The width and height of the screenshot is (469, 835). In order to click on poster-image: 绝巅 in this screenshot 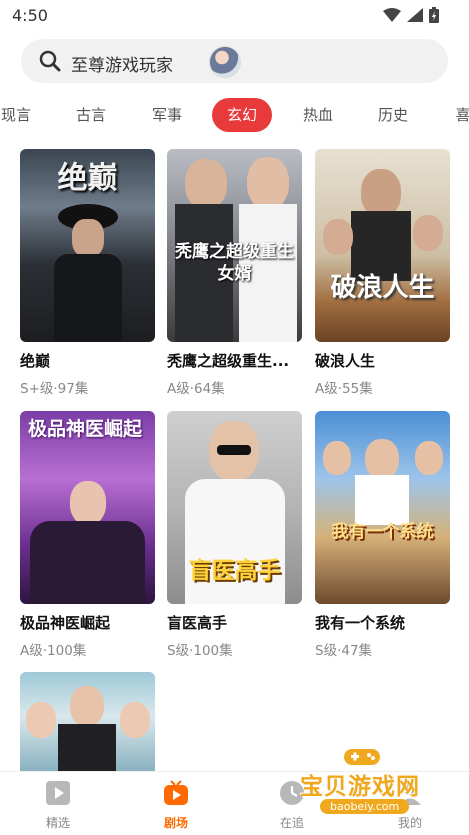, I will do `click(87, 245)`.